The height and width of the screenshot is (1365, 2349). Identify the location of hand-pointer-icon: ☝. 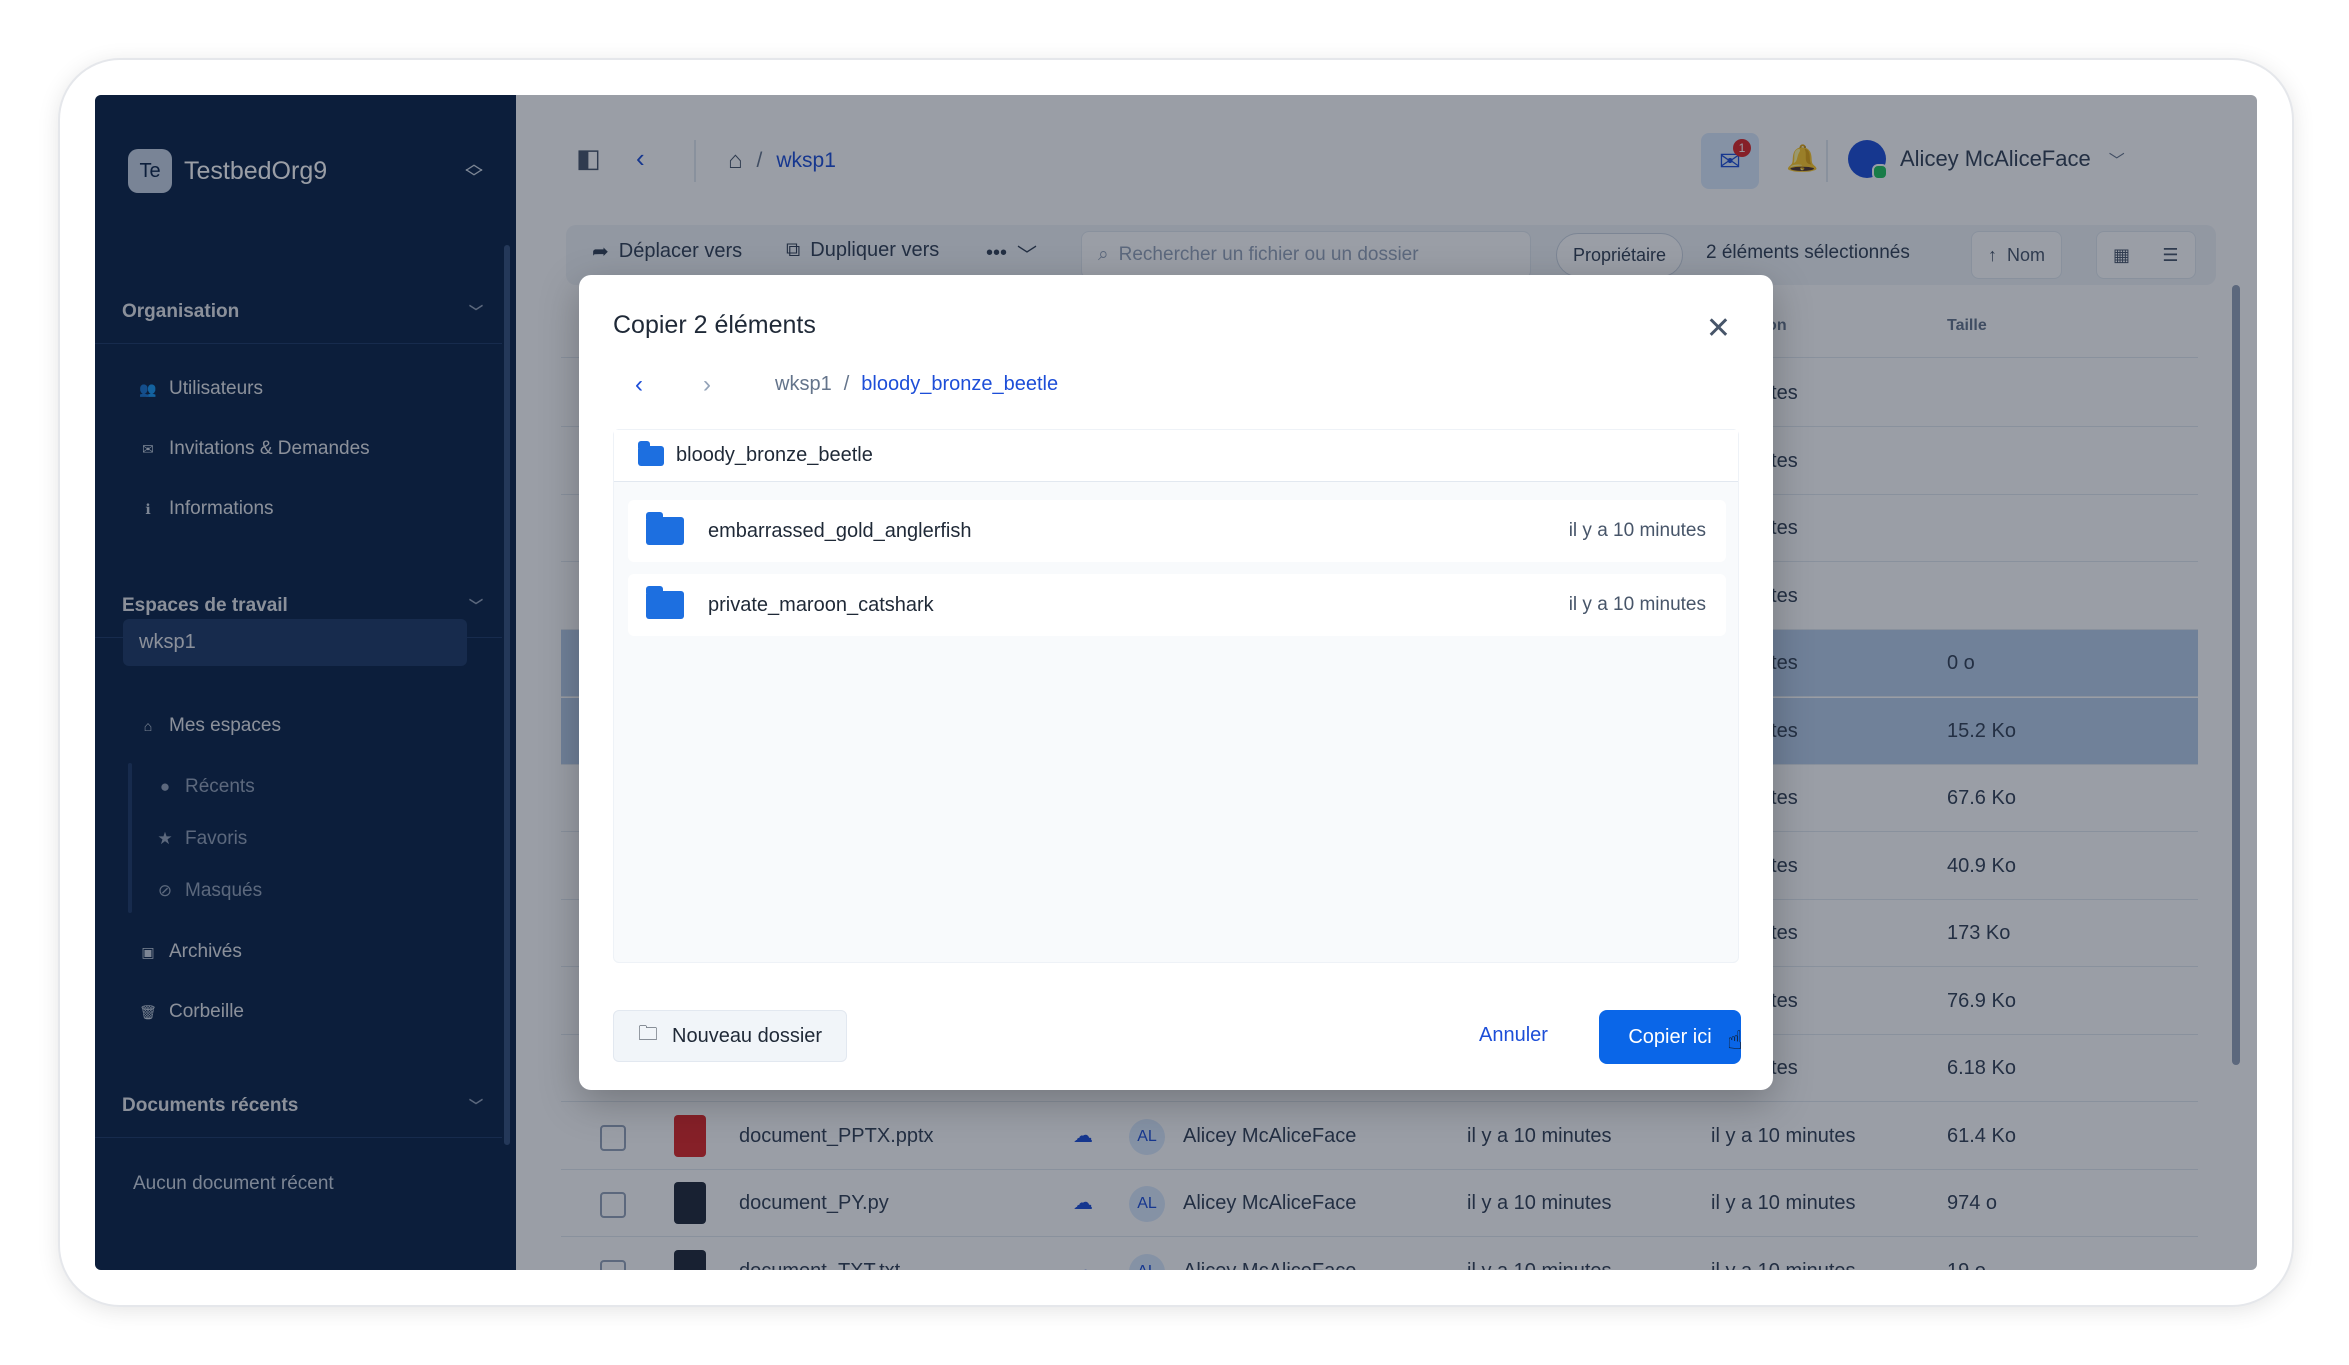
(1735, 1040).